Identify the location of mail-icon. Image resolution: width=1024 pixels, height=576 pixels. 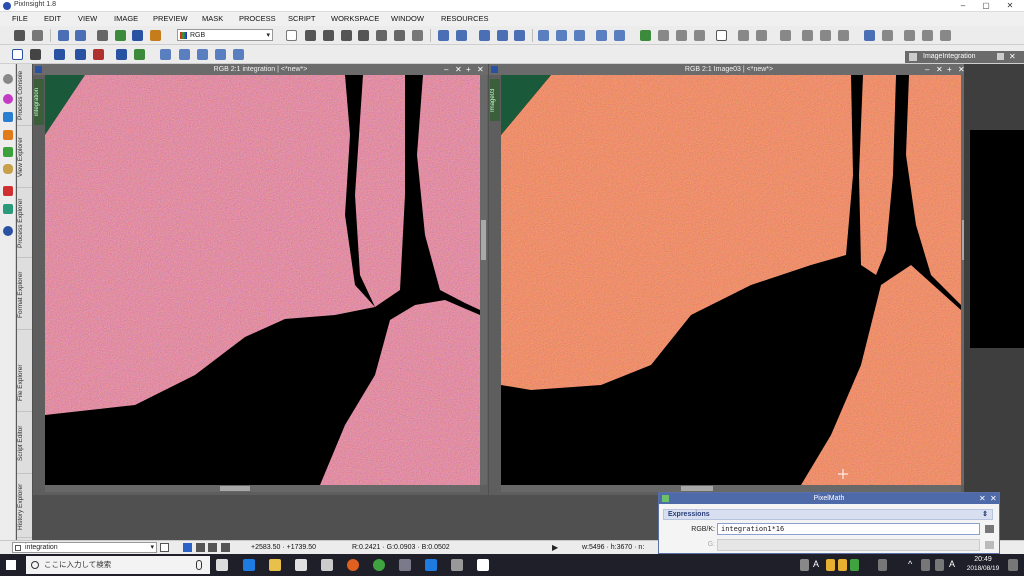
(327, 565).